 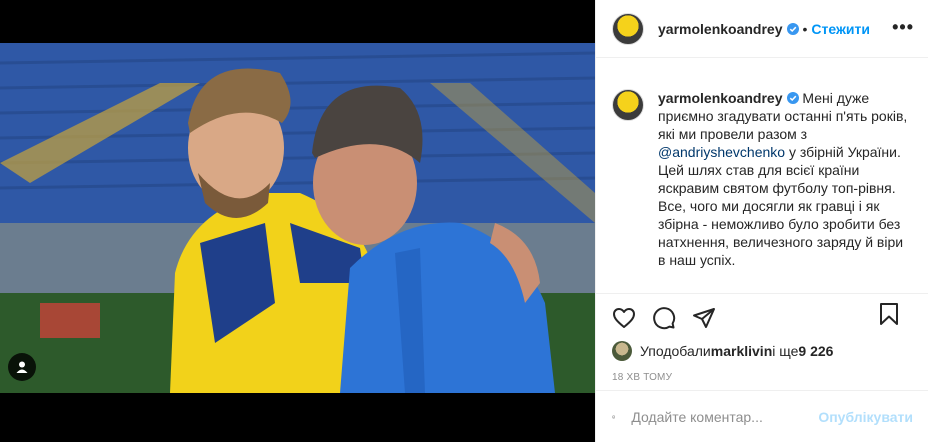 What do you see at coordinates (762, 318) in the screenshot?
I see `action-icons` at bounding box center [762, 318].